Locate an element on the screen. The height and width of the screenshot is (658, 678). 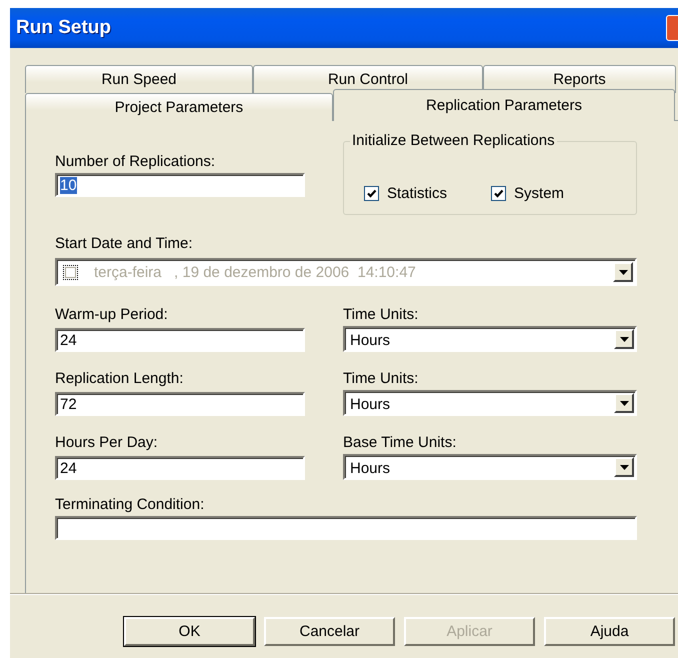
checkbox-label: Statistics is located at coordinates (417, 193).